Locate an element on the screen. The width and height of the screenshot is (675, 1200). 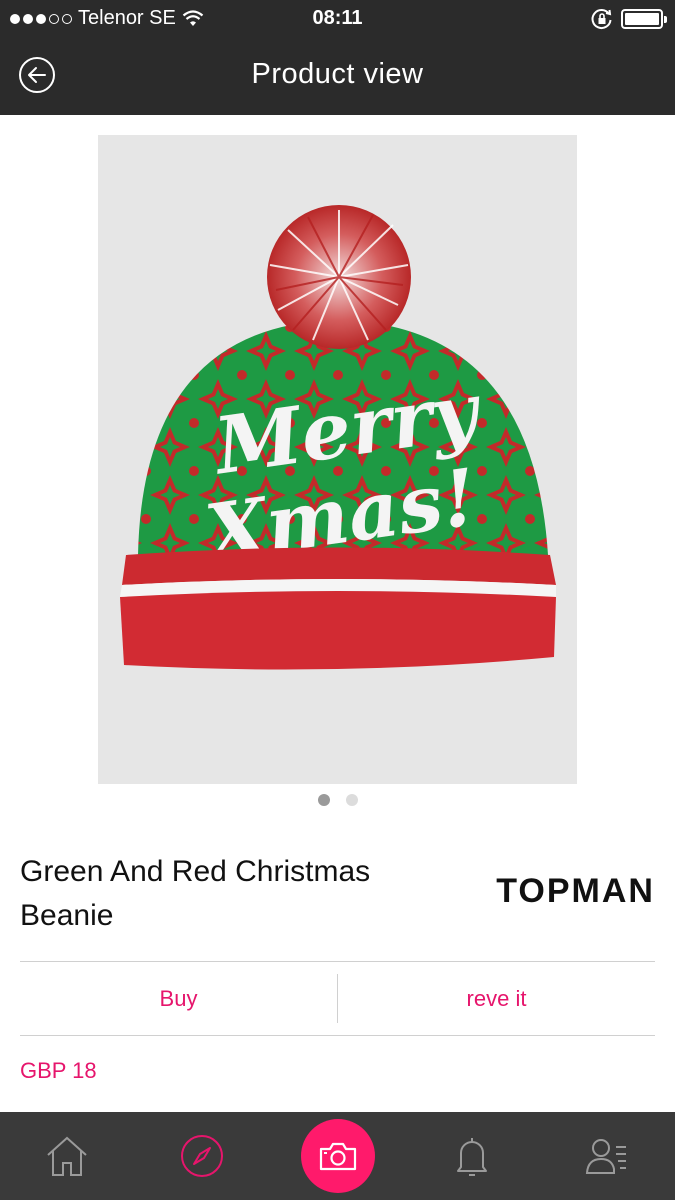
clock: 08:11 is located at coordinates (337, 18).